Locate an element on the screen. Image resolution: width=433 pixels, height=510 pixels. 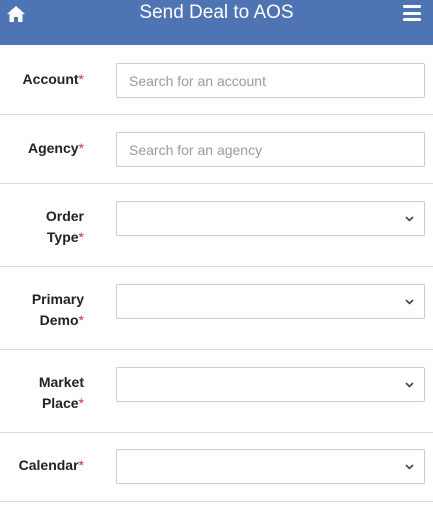
order-type-select is located at coordinates (270, 218).